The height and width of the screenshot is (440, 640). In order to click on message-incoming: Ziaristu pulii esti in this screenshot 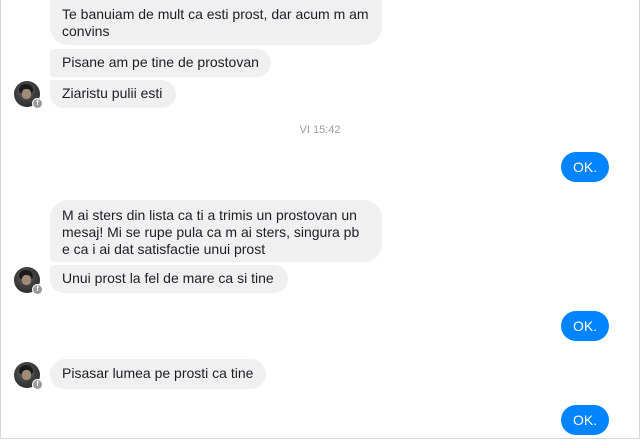, I will do `click(113, 94)`.